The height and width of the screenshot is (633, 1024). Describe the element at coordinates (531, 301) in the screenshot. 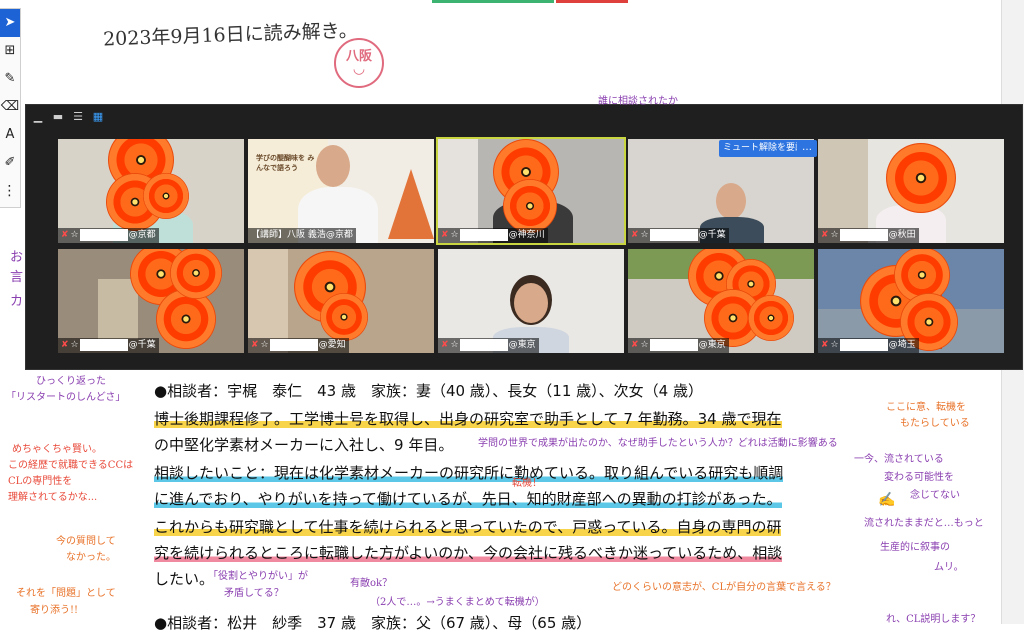

I see `video-tile-8: ✘ ☆ @東京` at that location.